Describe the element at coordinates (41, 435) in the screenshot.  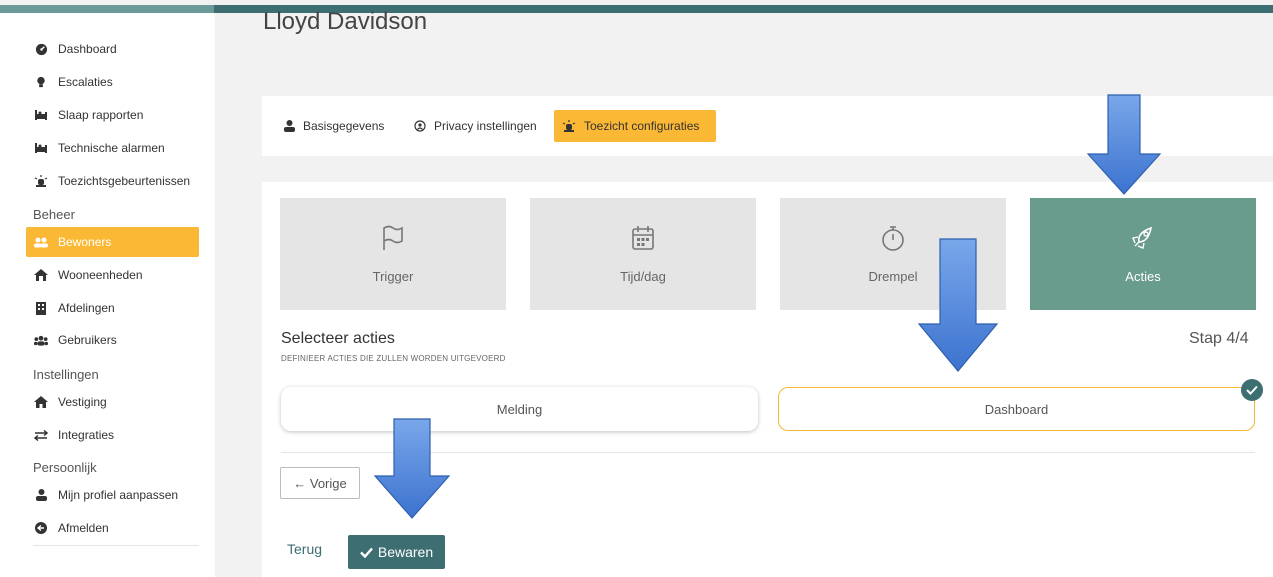
I see `exchange-icon` at that location.